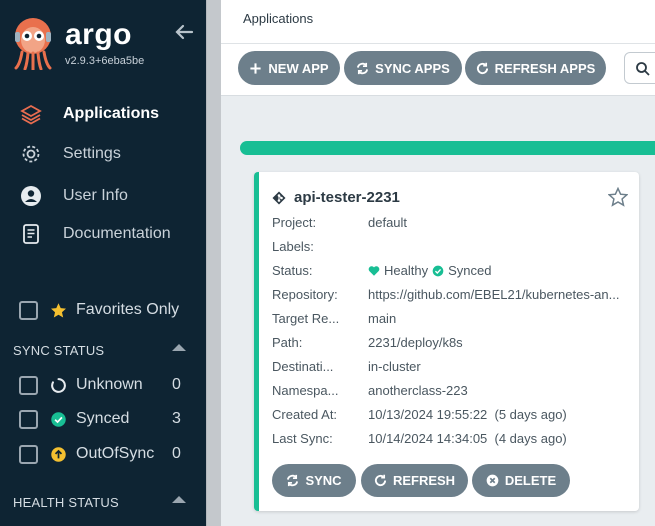 This screenshot has height=526, width=655. I want to click on sync-filter-unknown: Unknown 0, so click(103, 385).